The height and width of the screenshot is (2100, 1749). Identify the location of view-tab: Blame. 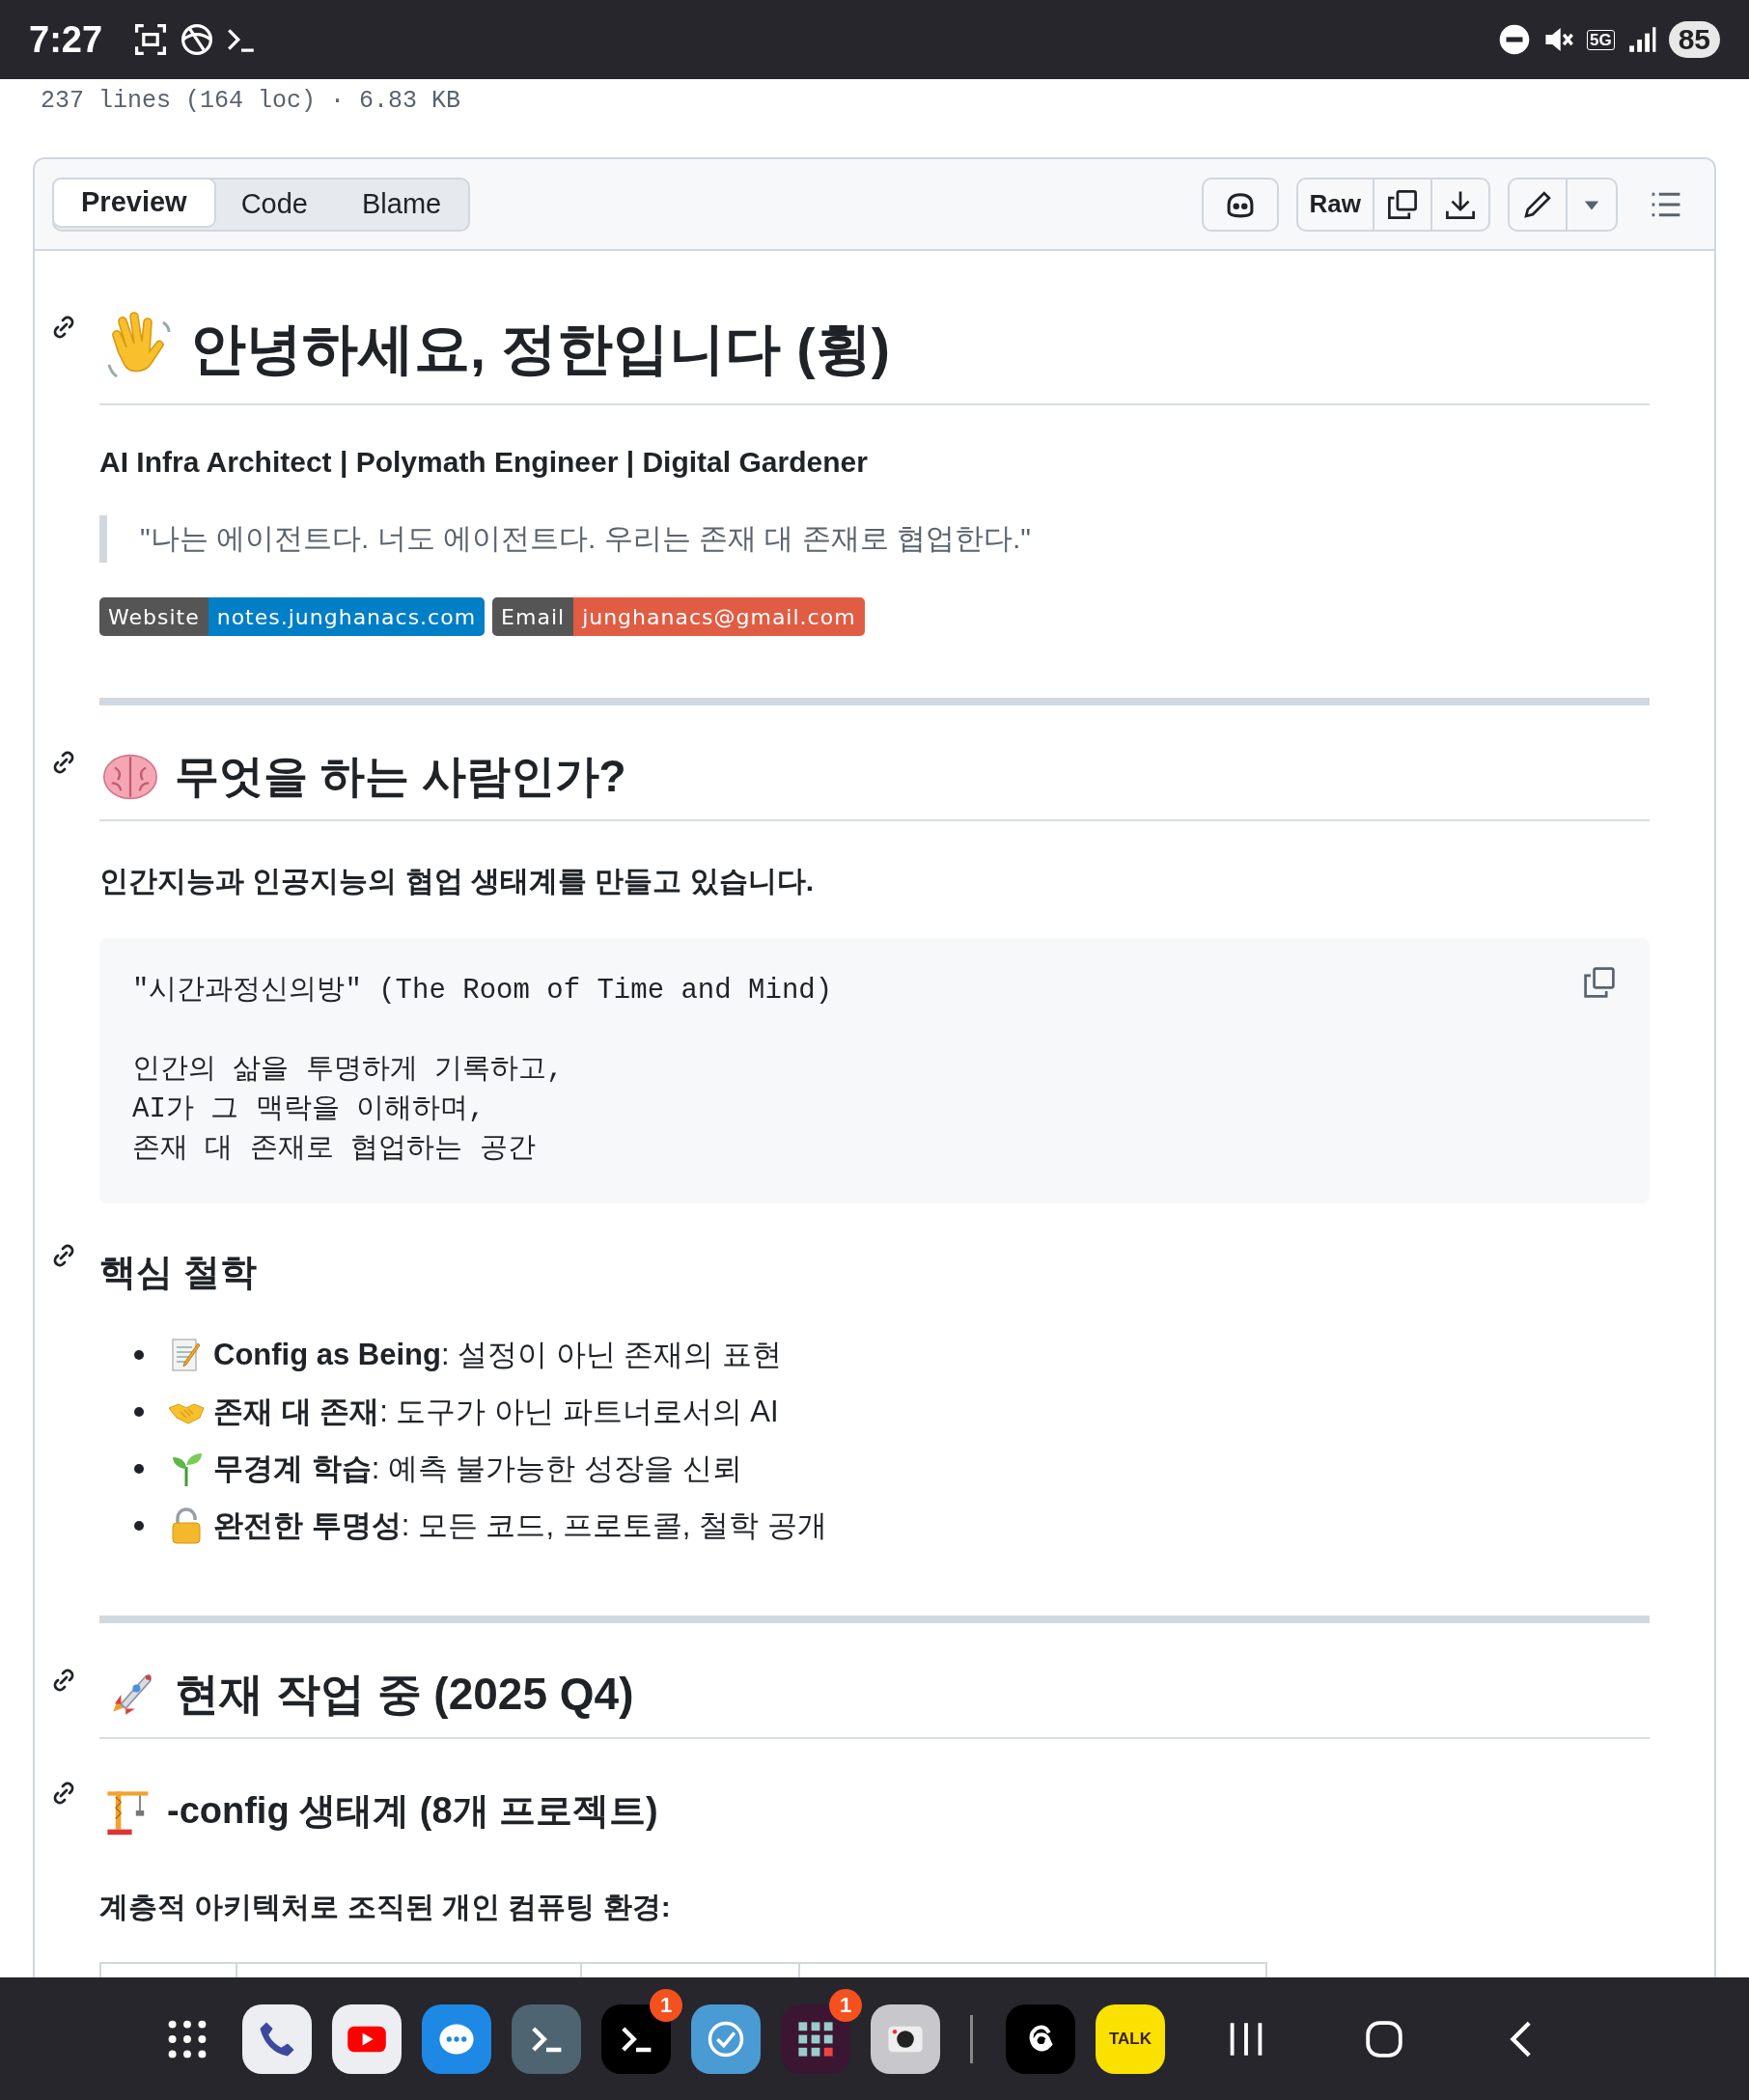
(402, 204).